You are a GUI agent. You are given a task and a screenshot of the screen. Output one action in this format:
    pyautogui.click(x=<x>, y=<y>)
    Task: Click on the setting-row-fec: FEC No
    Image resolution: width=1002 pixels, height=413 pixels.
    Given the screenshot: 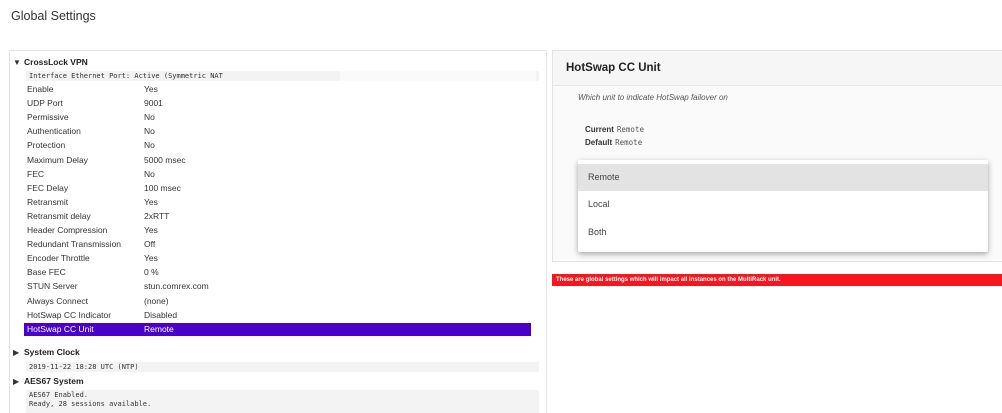 What is the action you would take?
    pyautogui.click(x=277, y=174)
    